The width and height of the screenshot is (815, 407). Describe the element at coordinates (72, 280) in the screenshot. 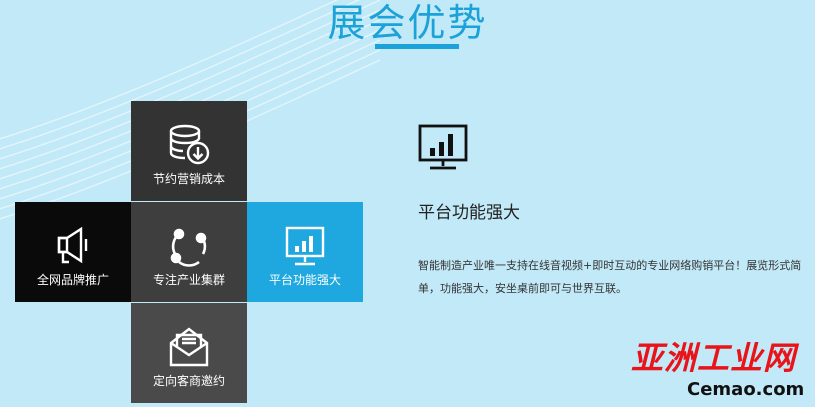

I see `tile-label: 全网品牌推广` at that location.